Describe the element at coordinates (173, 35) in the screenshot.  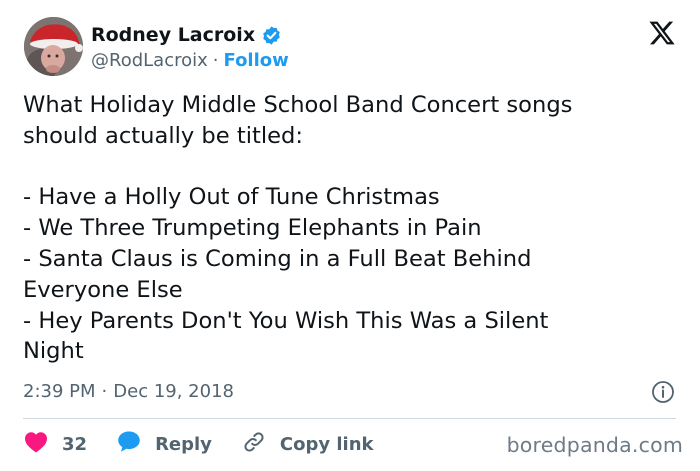
I see `author-display-name: Rodney Lacroix` at that location.